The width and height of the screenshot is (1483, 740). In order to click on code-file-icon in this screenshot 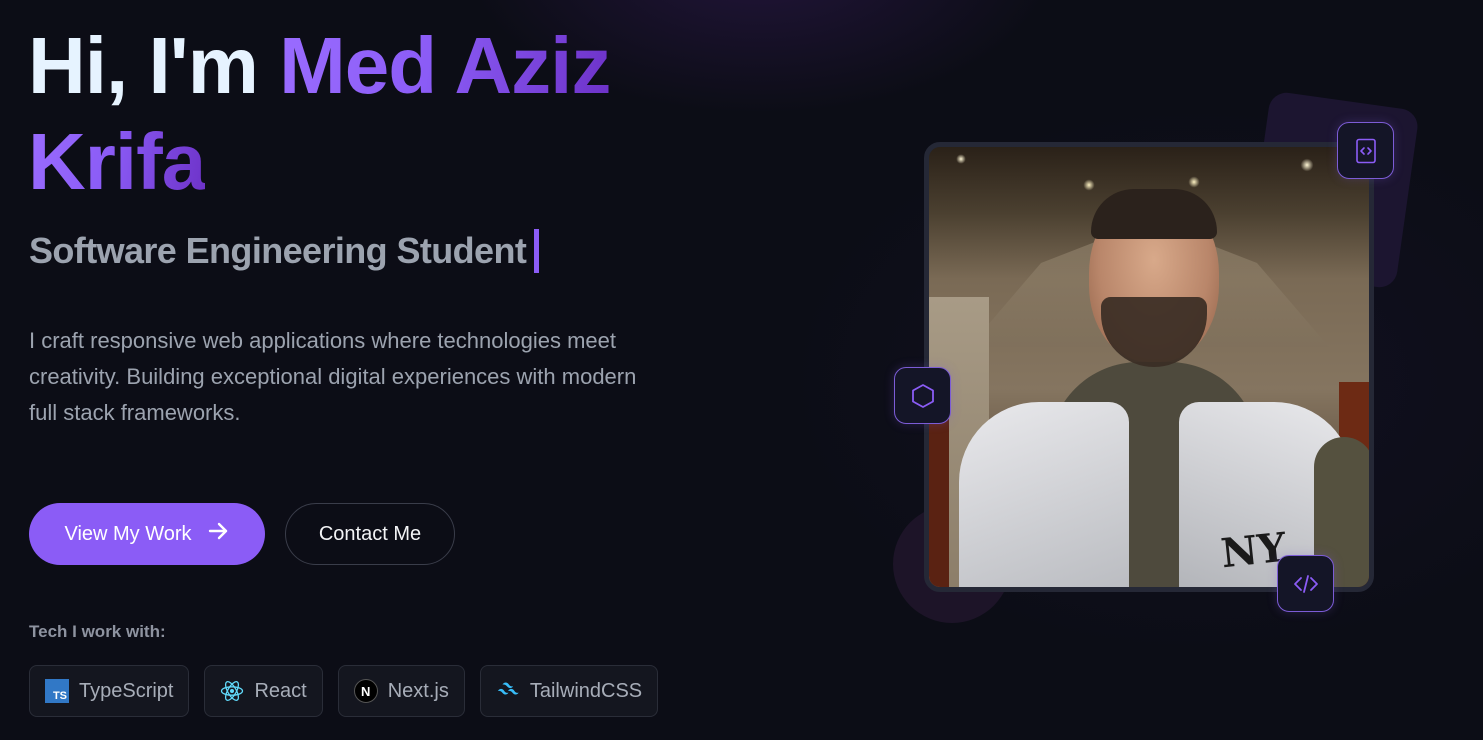, I will do `click(1365, 150)`.